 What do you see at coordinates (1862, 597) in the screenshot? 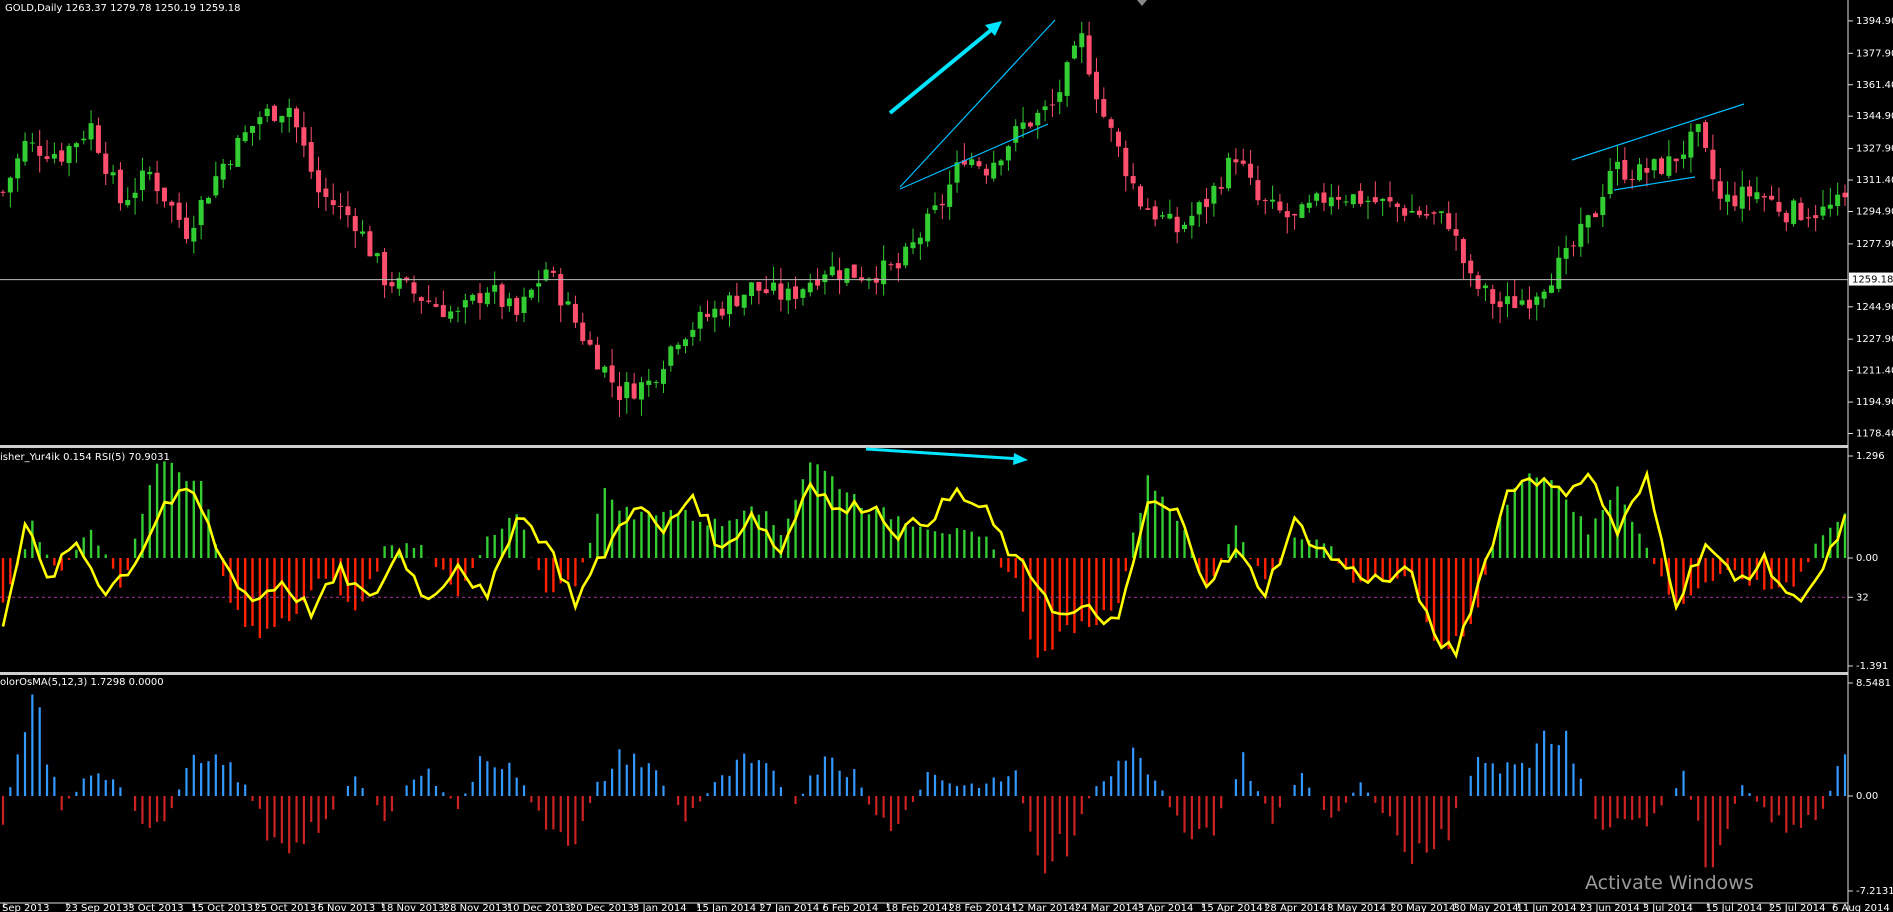
I see `rsi-tick-label: 32` at bounding box center [1862, 597].